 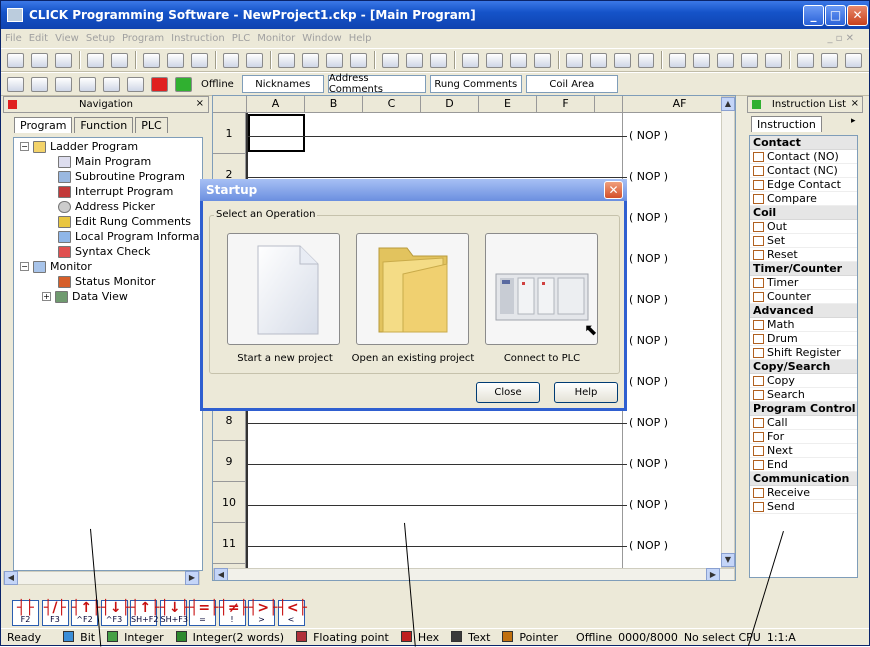 What do you see at coordinates (359, 60) in the screenshot?
I see `select-icon` at bounding box center [359, 60].